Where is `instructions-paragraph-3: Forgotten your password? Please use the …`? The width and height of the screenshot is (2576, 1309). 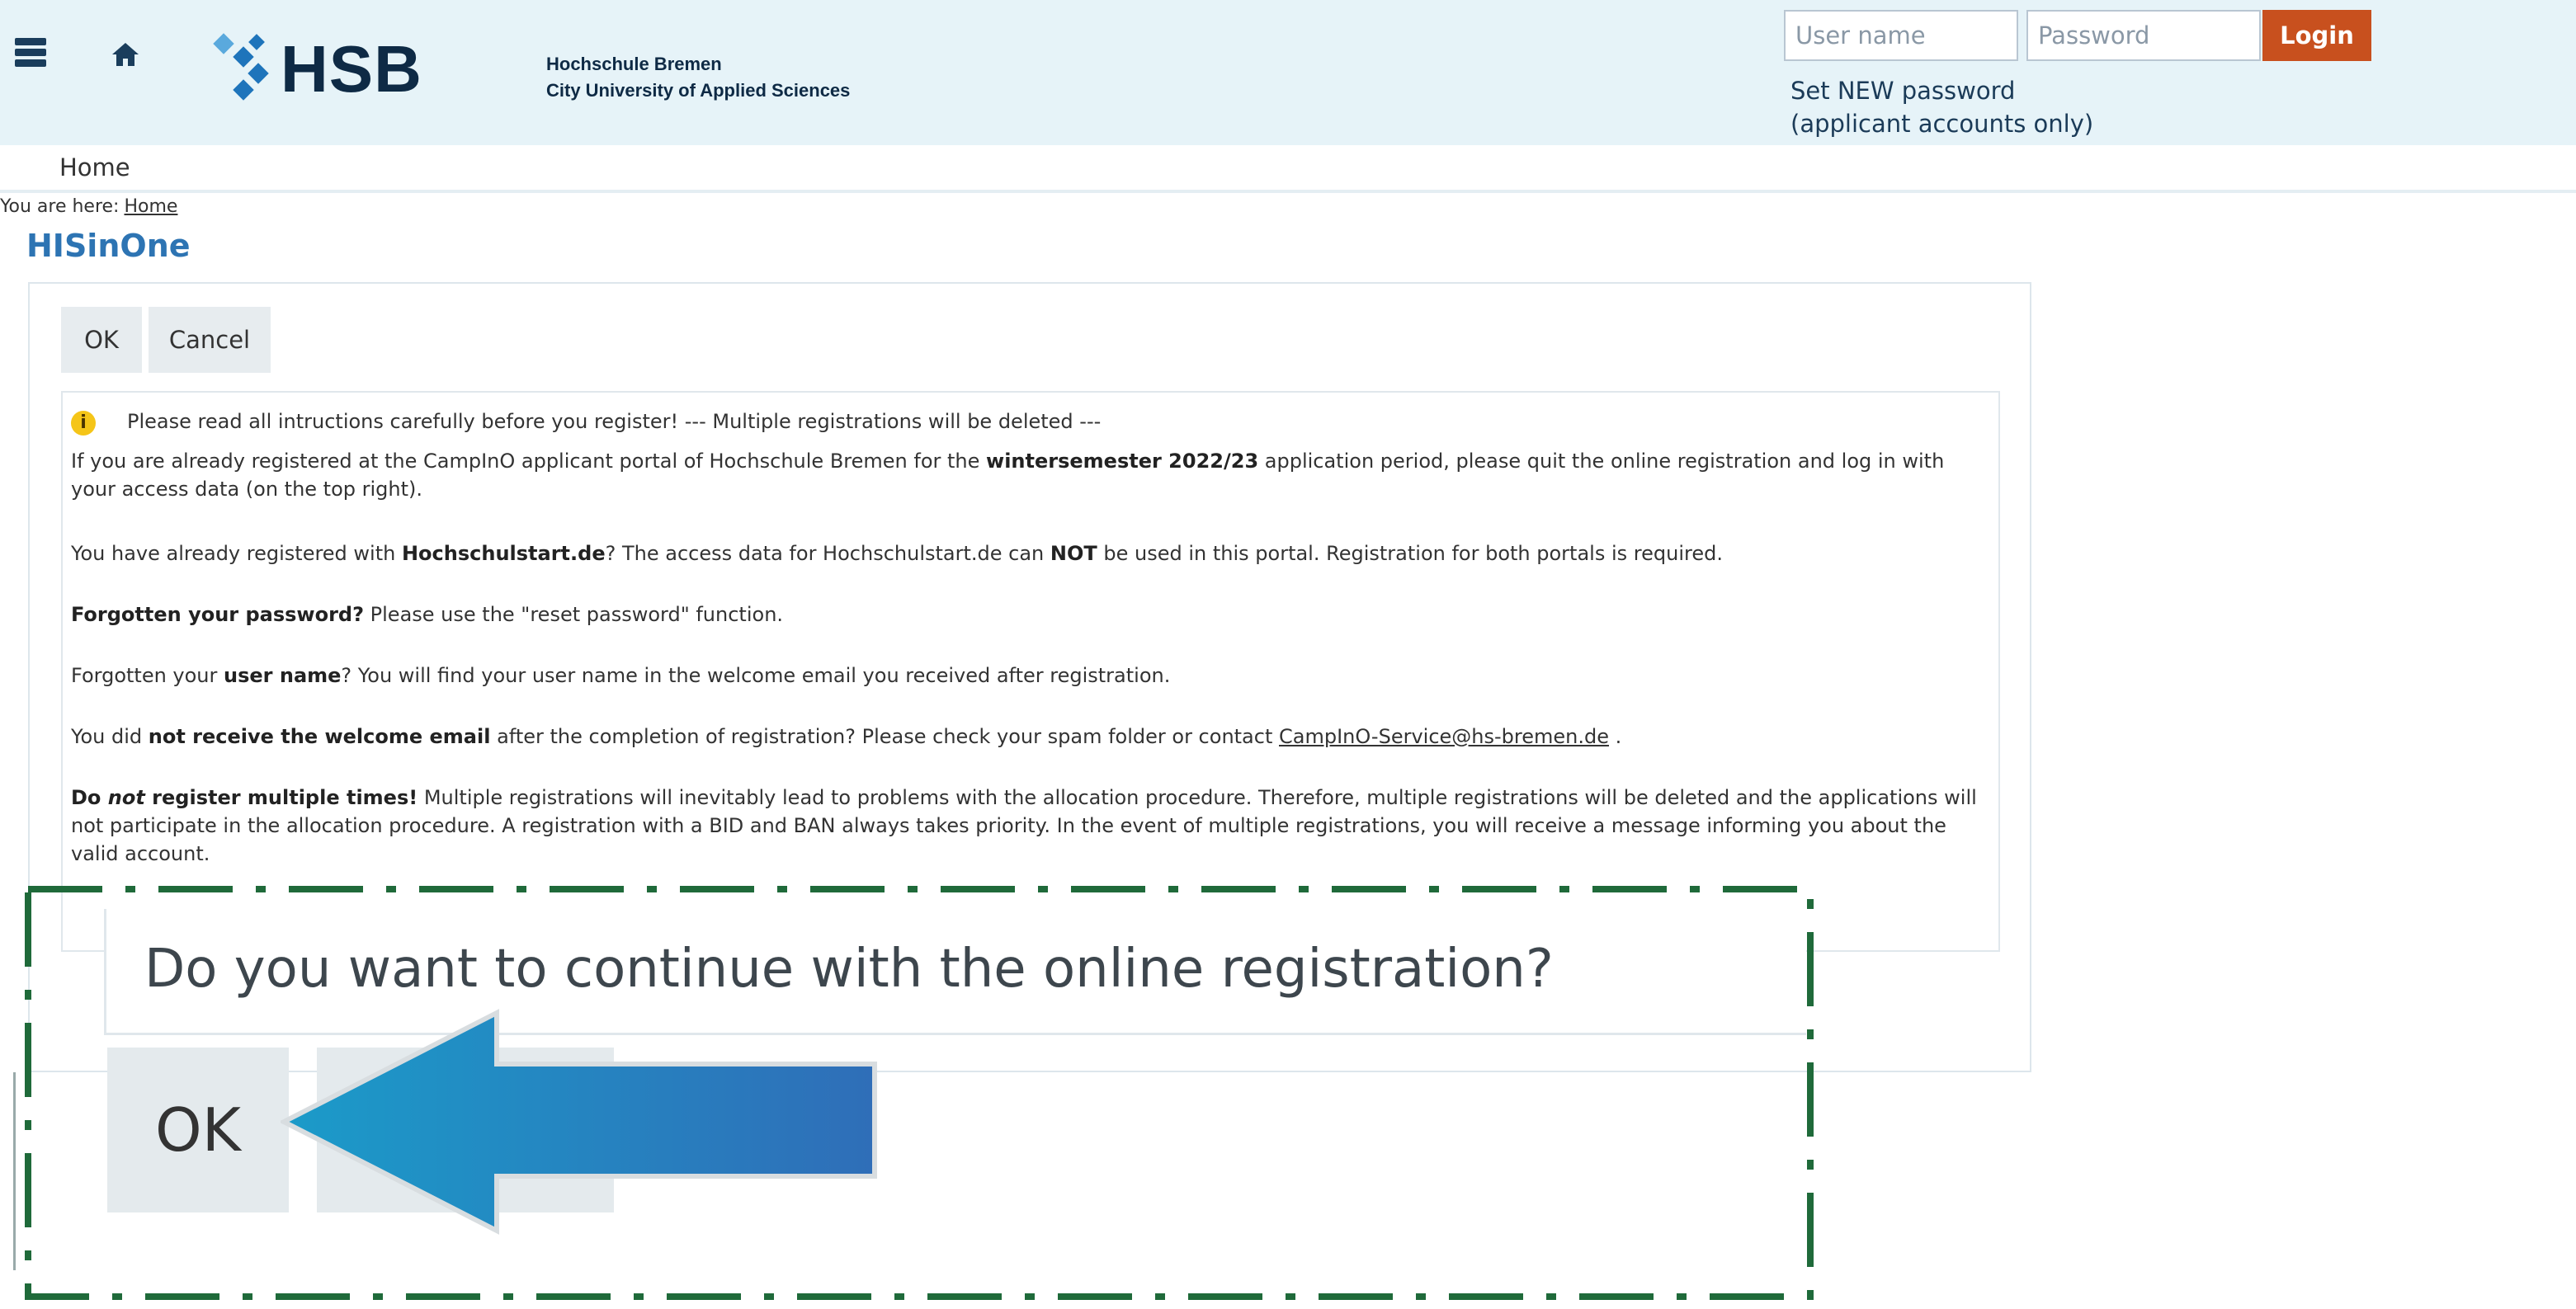 instructions-paragraph-3: Forgotten your password? Please use the … is located at coordinates (1032, 614).